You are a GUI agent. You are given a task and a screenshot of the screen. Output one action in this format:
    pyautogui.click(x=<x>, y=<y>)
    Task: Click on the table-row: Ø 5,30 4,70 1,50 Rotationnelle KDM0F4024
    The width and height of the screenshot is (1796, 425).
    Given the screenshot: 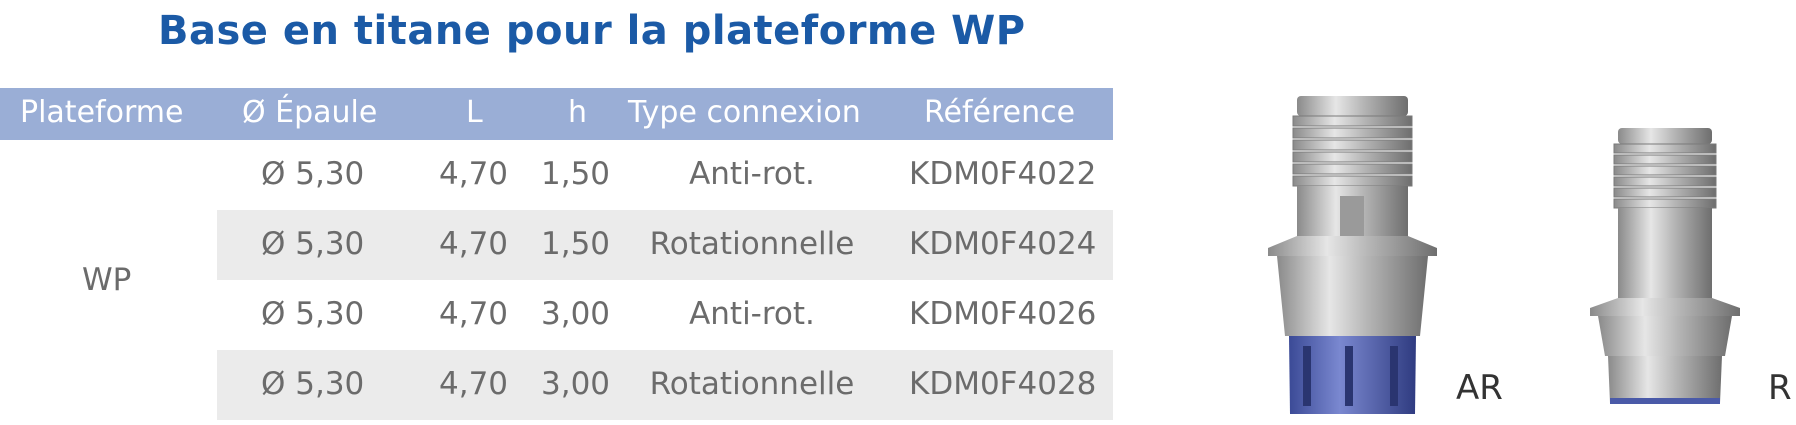 What is the action you would take?
    pyautogui.click(x=665, y=245)
    